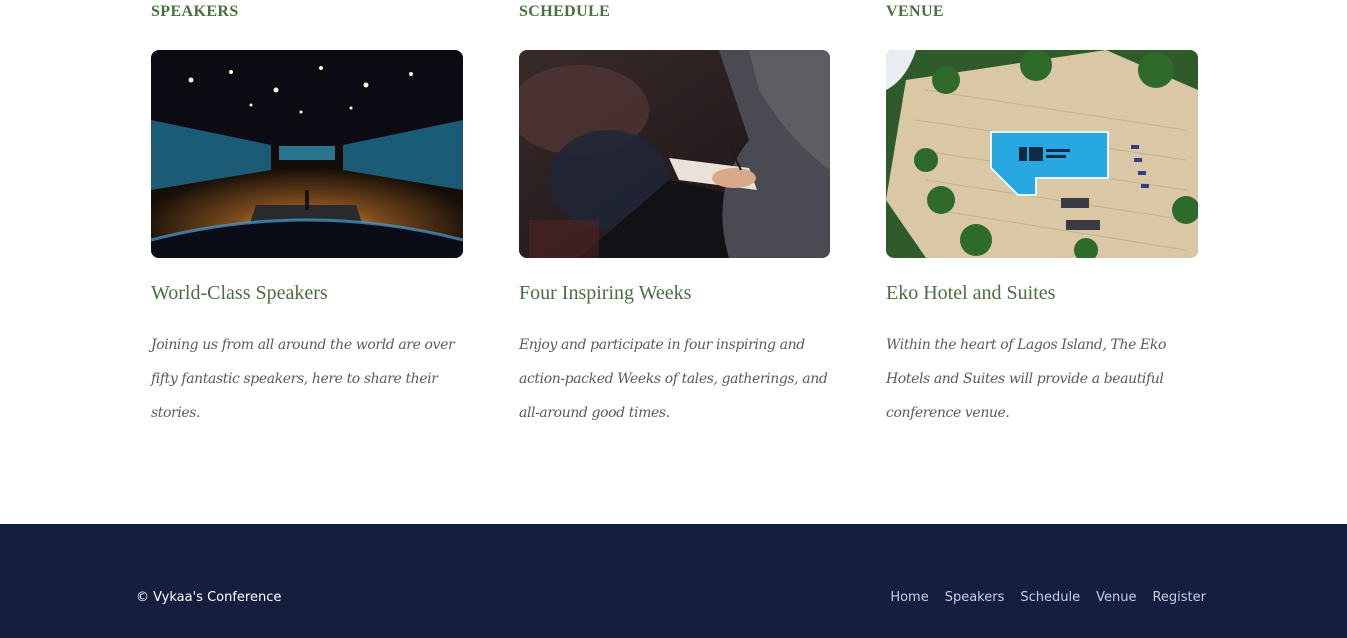 The image size is (1347, 638). I want to click on footer-link-home: Home, so click(909, 597).